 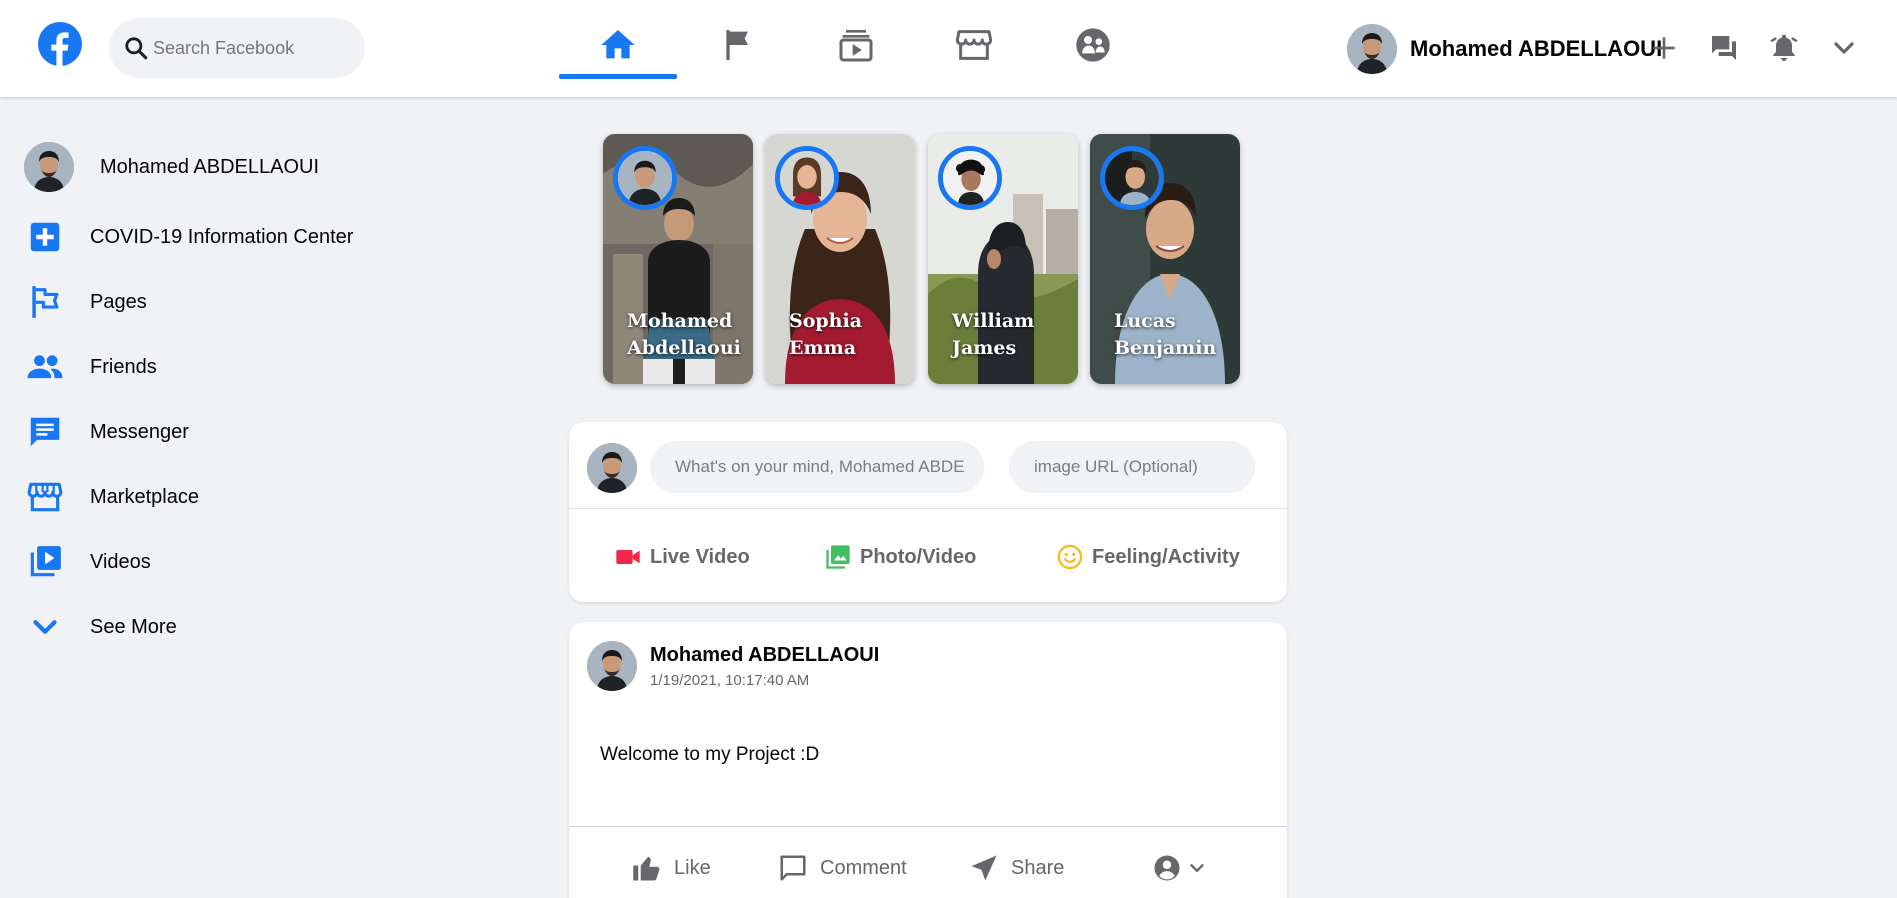 What do you see at coordinates (120, 561) in the screenshot?
I see `sidebar-item-label: Videos` at bounding box center [120, 561].